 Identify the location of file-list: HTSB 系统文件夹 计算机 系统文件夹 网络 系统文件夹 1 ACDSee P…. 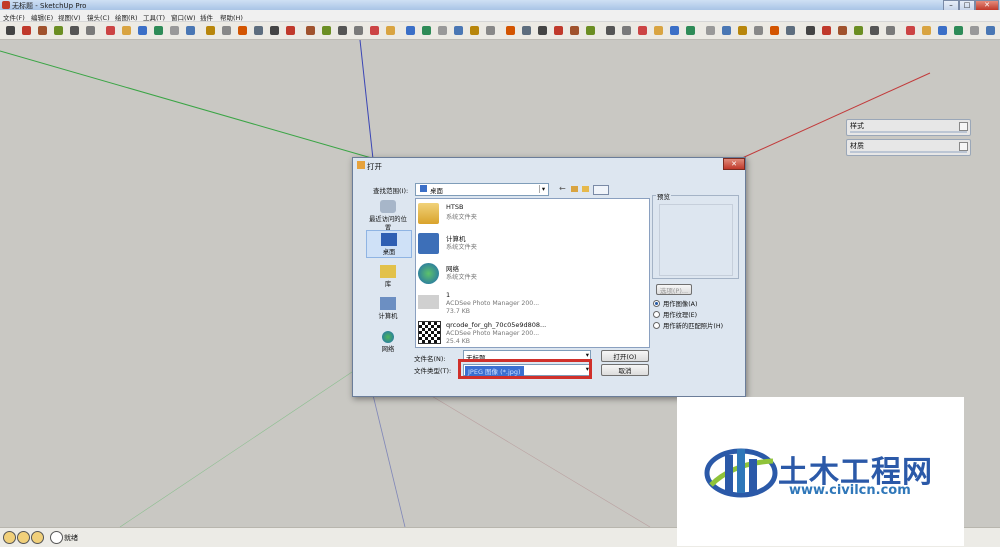
(532, 273).